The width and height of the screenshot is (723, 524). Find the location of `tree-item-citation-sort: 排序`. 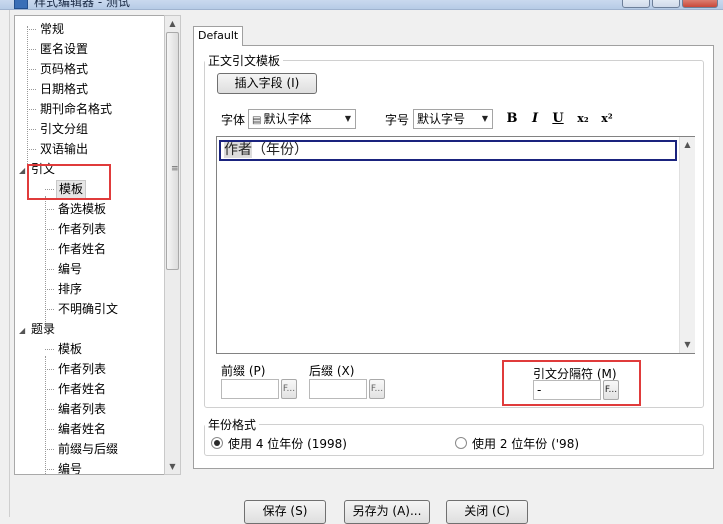

tree-item-citation-sort: 排序 is located at coordinates (64, 289).